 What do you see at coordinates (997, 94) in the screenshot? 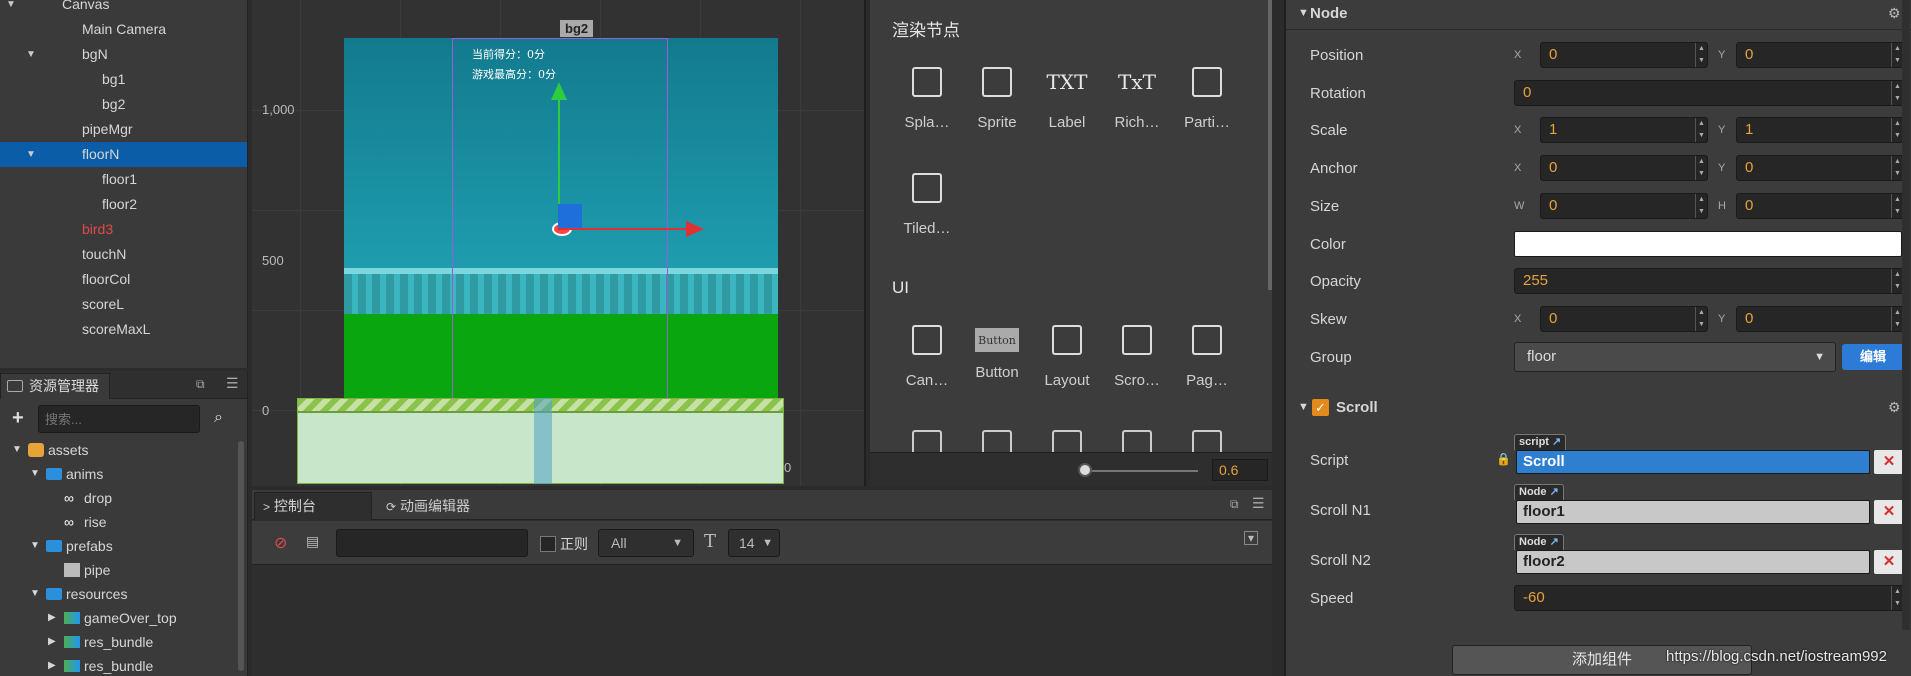
I see `palette-item: Sprite` at bounding box center [997, 94].